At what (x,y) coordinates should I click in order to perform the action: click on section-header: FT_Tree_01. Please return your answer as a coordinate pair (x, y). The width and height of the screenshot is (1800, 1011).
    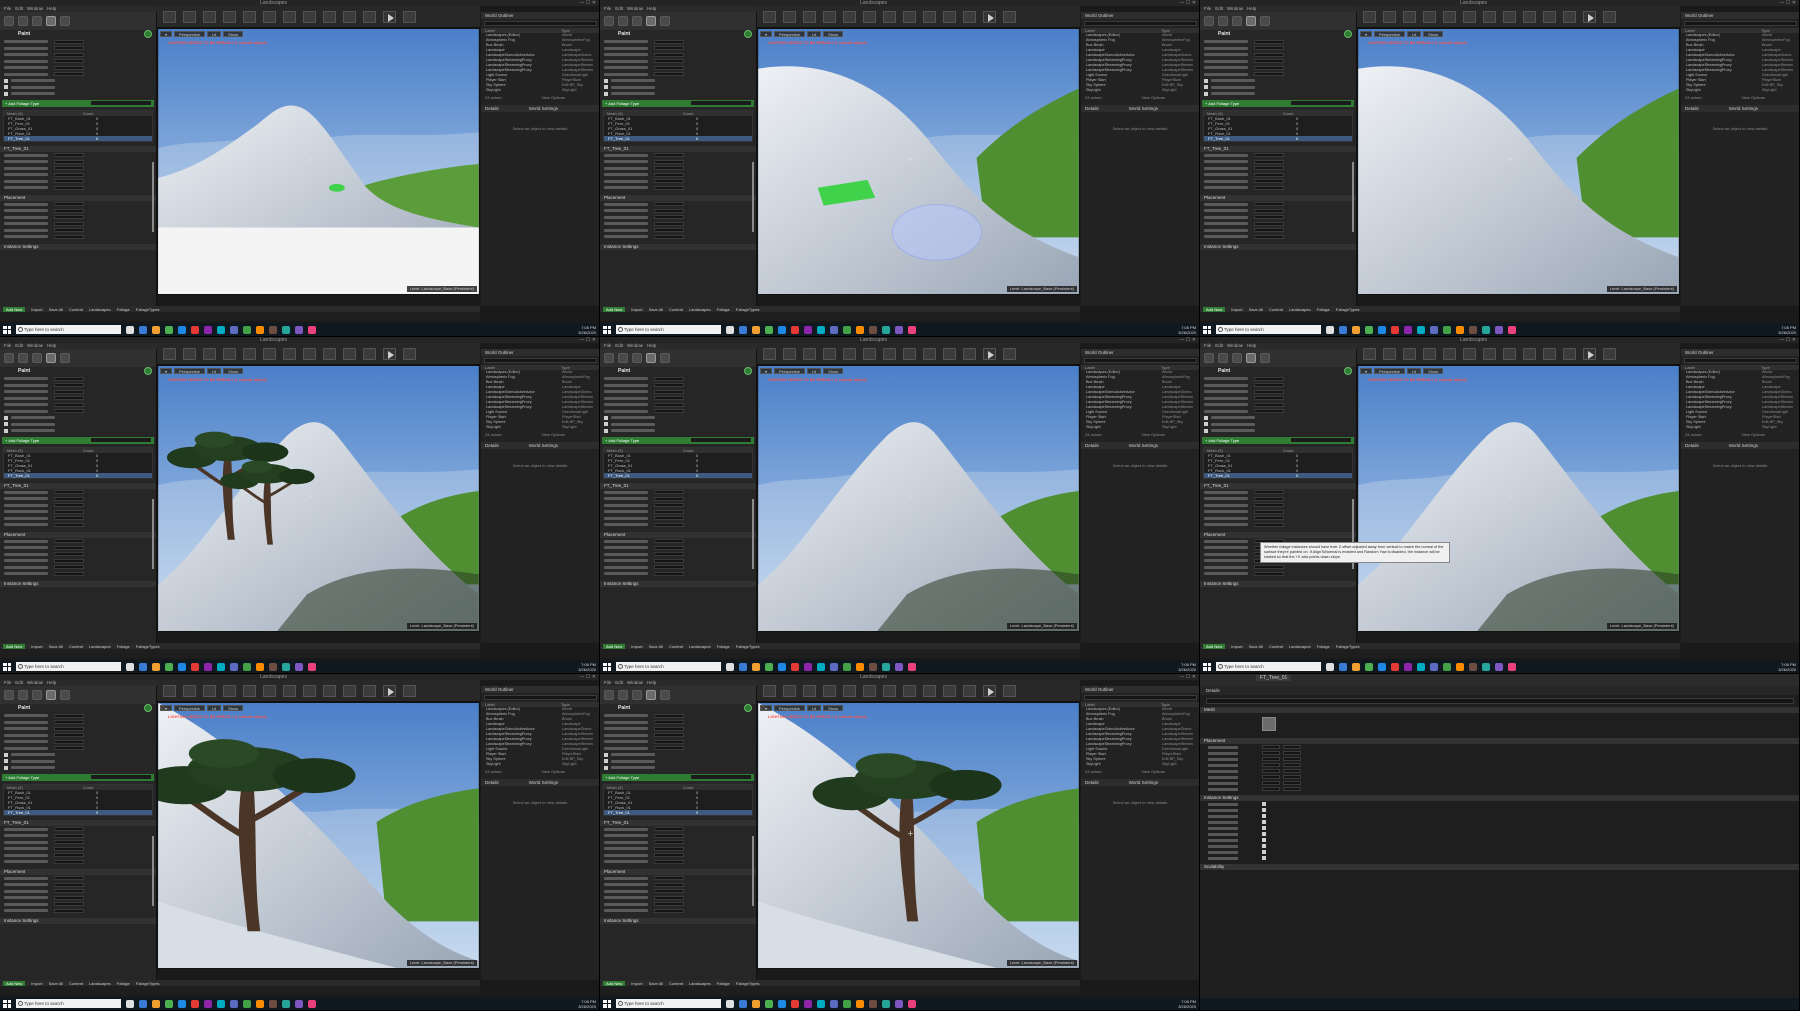
    Looking at the image, I should click on (78, 822).